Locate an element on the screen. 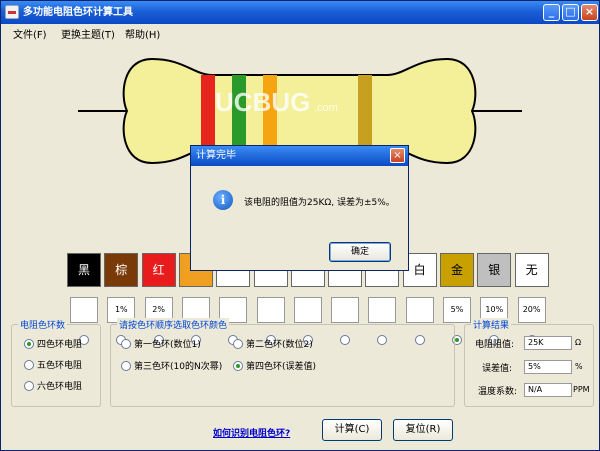 The width and height of the screenshot is (600, 451). minimize-button: _ is located at coordinates (551, 12).